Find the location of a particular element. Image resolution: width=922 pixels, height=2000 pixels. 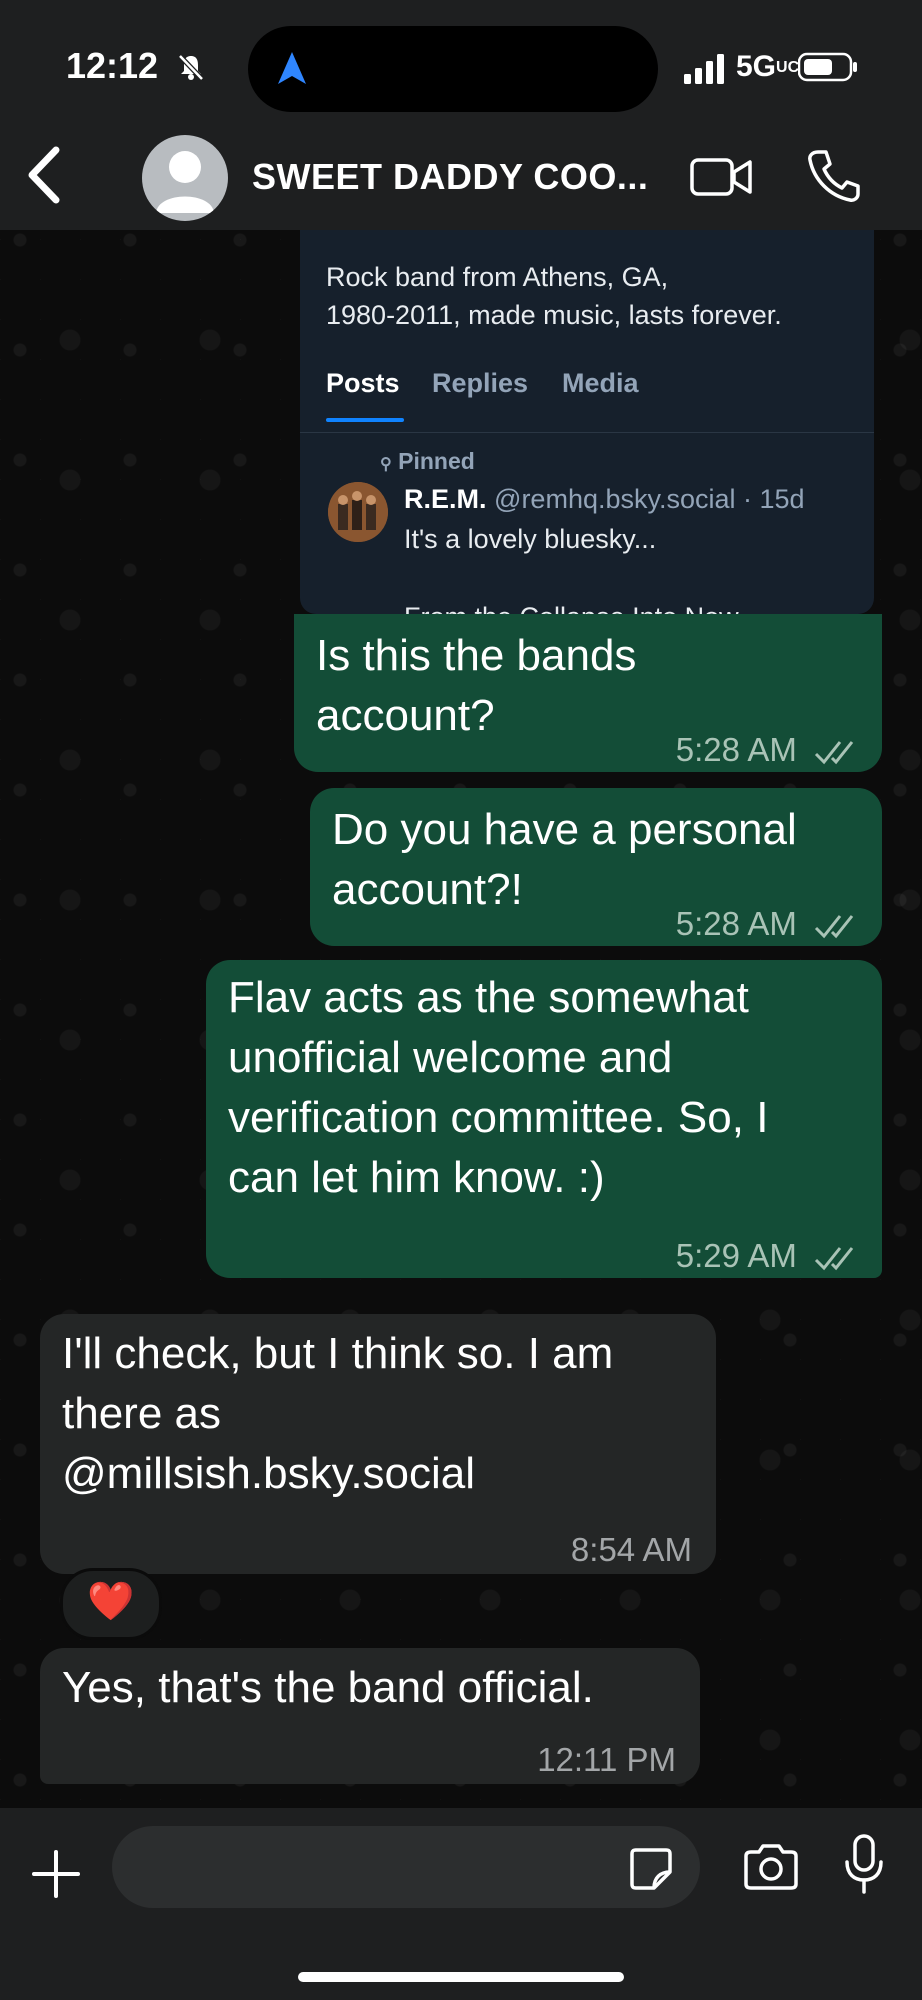

post-author: R.E.M. @remhq.bsky.social · 15d is located at coordinates (604, 499).